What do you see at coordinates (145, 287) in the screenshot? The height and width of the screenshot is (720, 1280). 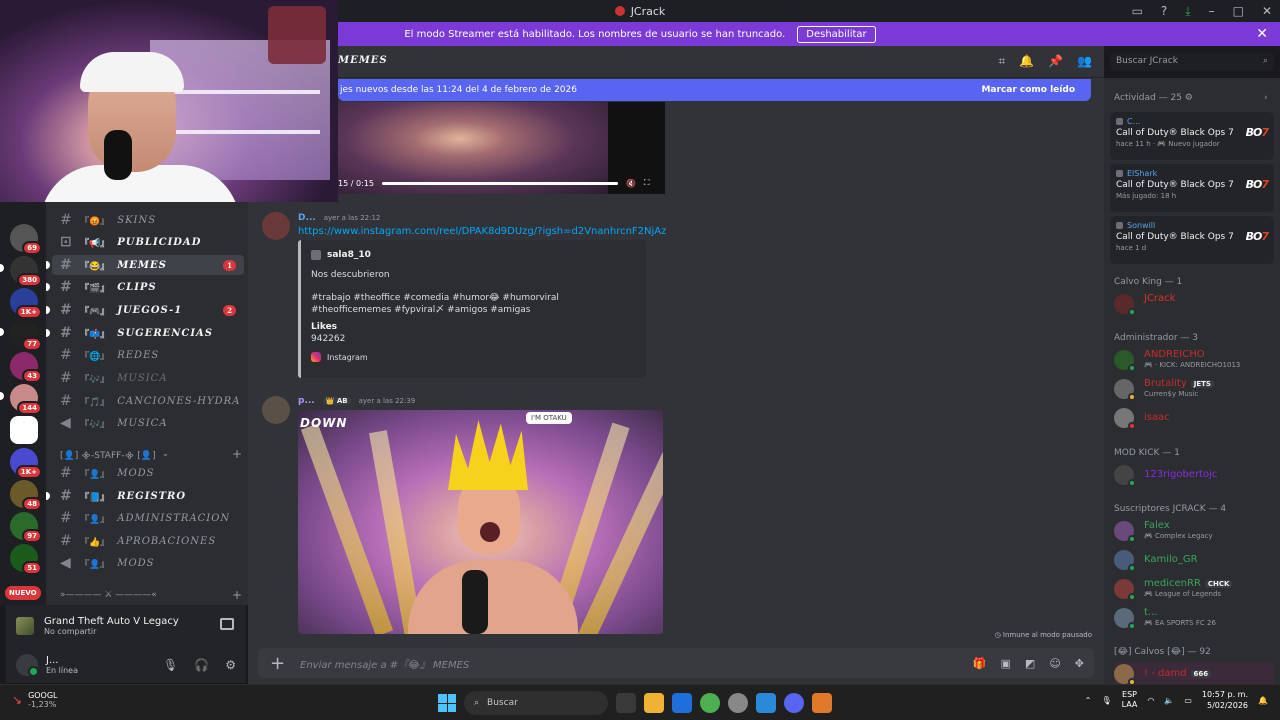 I see `channel-clips: # 『🎬』 CLIPS` at bounding box center [145, 287].